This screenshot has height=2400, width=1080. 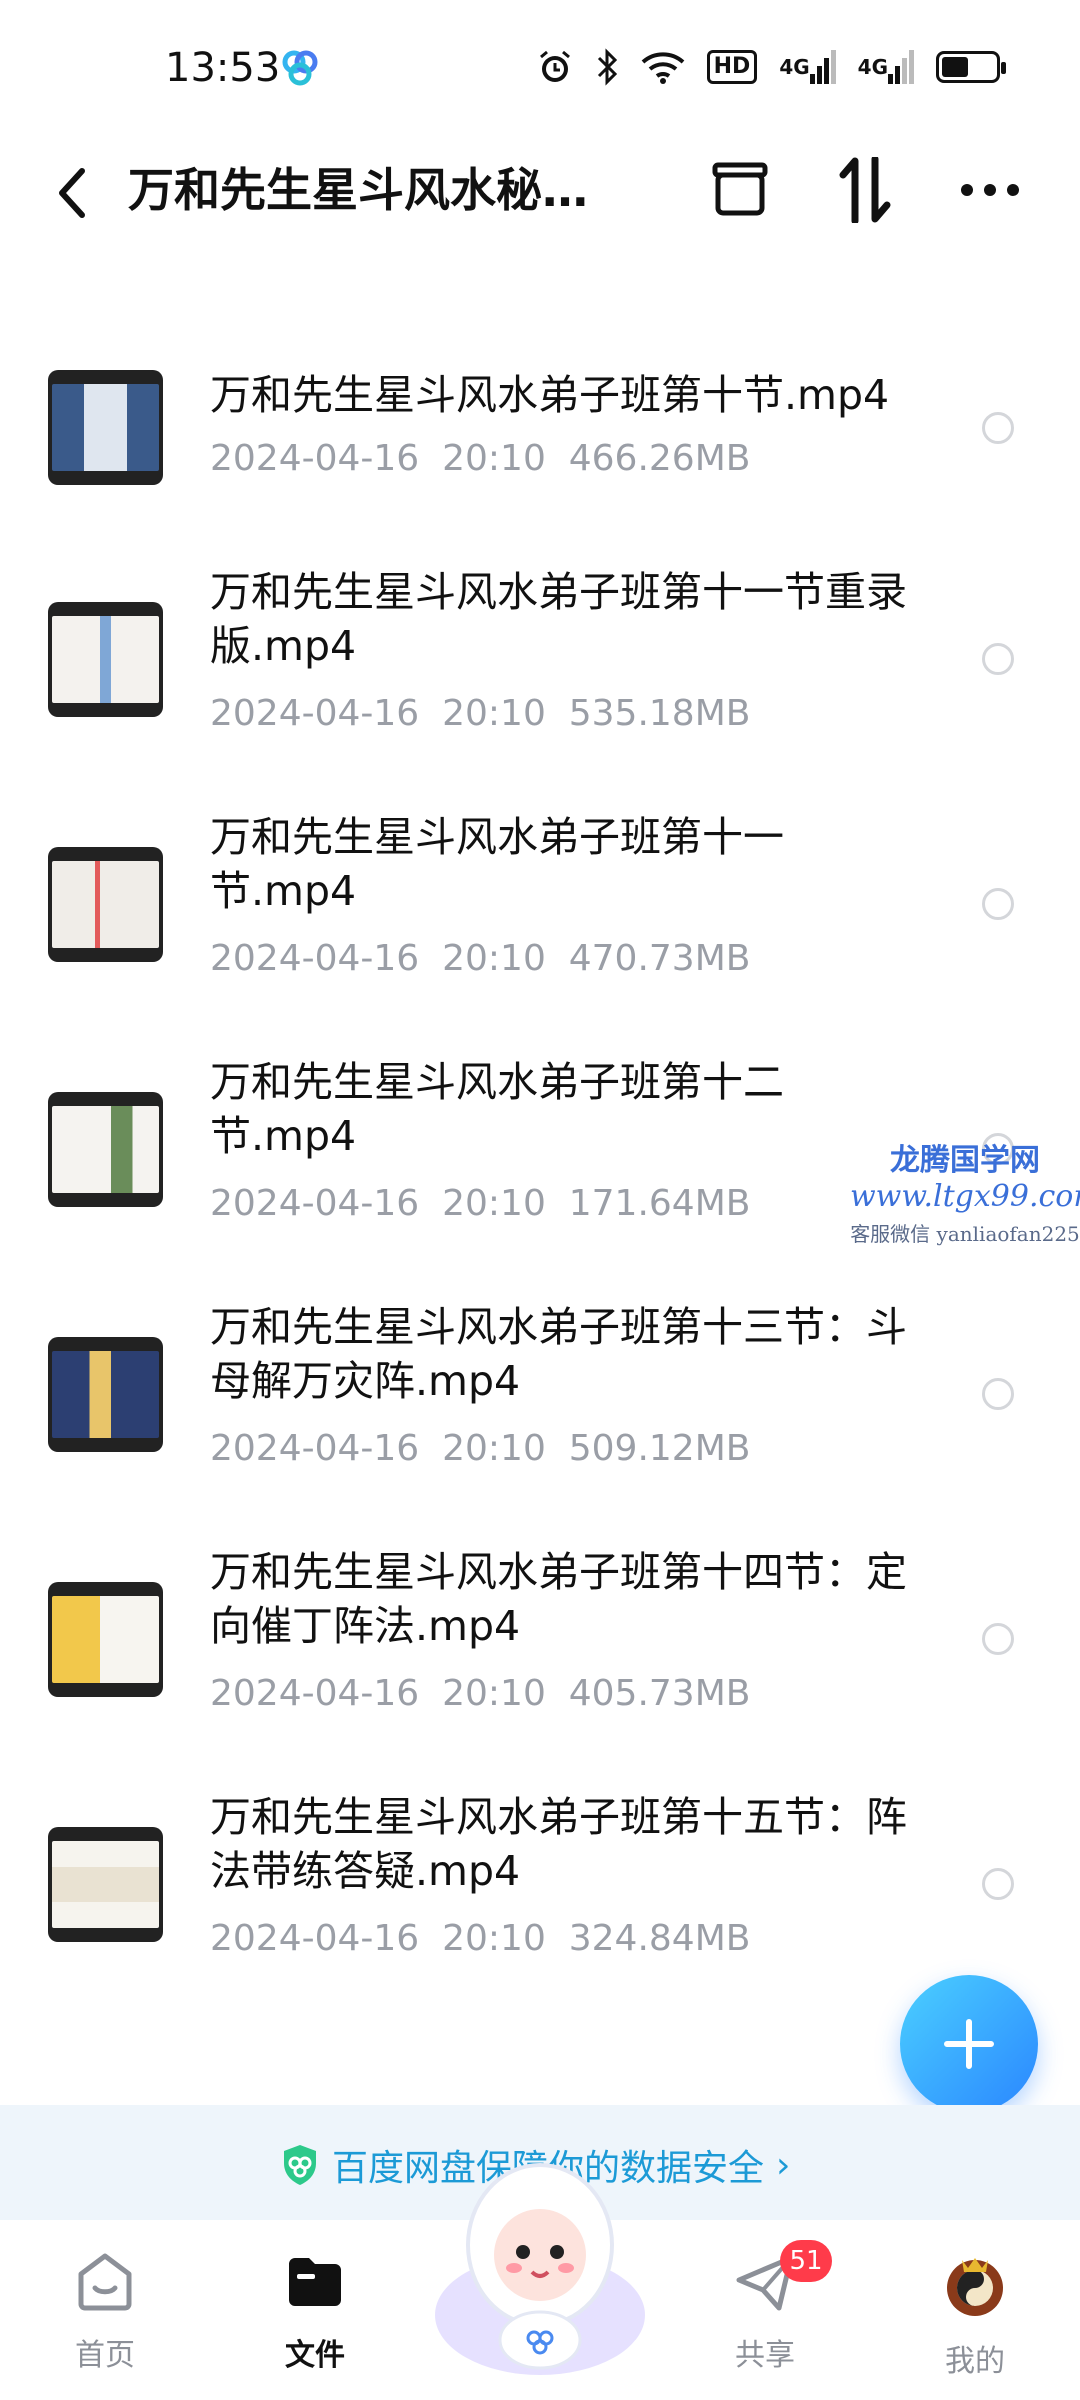 I want to click on alarm-icon, so click(x=555, y=67).